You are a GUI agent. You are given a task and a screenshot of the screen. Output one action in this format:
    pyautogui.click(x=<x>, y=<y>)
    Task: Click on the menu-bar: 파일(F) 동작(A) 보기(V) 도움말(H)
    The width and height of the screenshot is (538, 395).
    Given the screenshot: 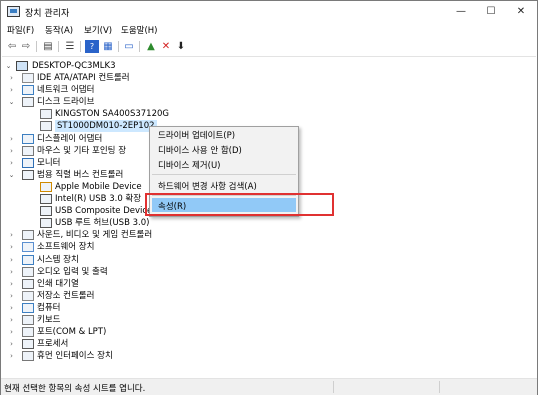 What is the action you would take?
    pyautogui.click(x=269, y=30)
    